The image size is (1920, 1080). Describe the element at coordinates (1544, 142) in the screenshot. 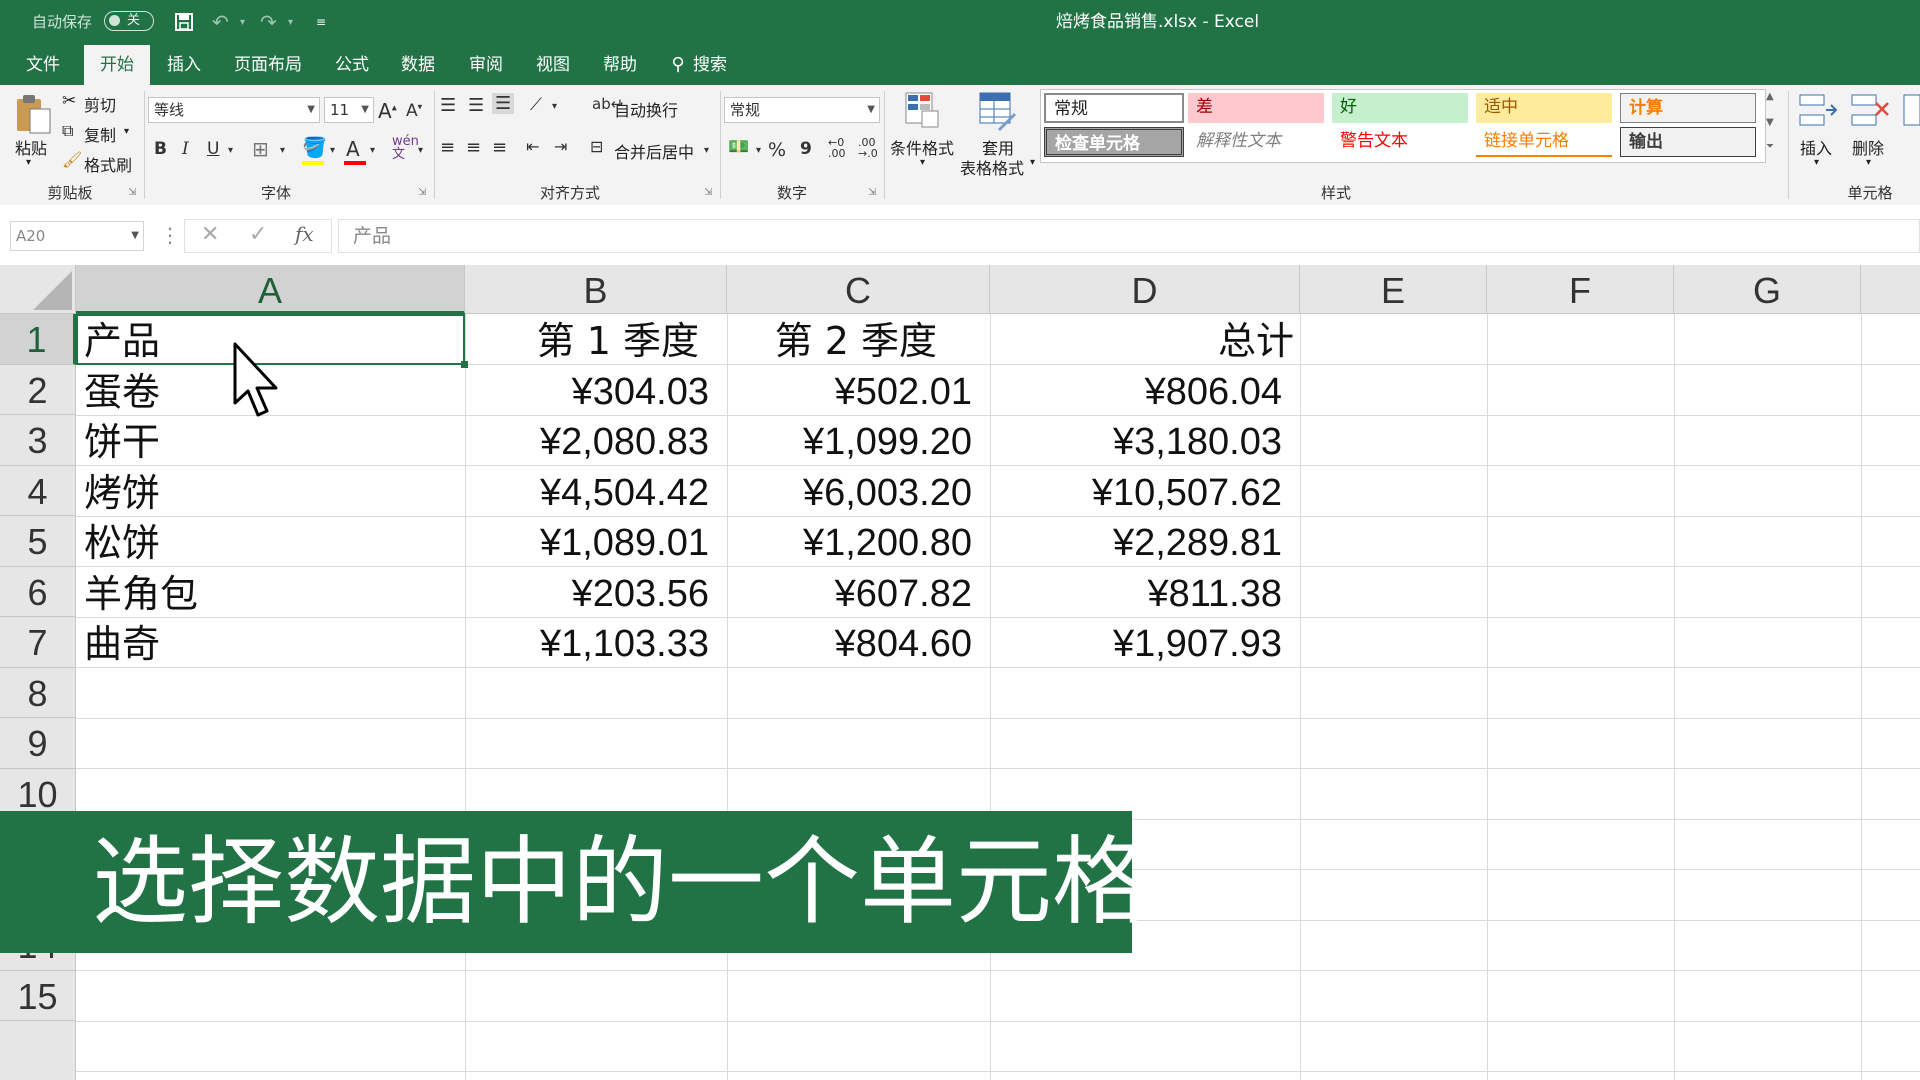

I see `style-linked-cell: 链接单元格` at that location.